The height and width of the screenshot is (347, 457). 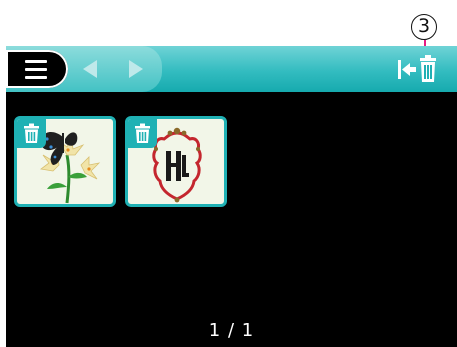 I want to click on design-thumbnail-butterfly-lily, so click(x=65, y=161).